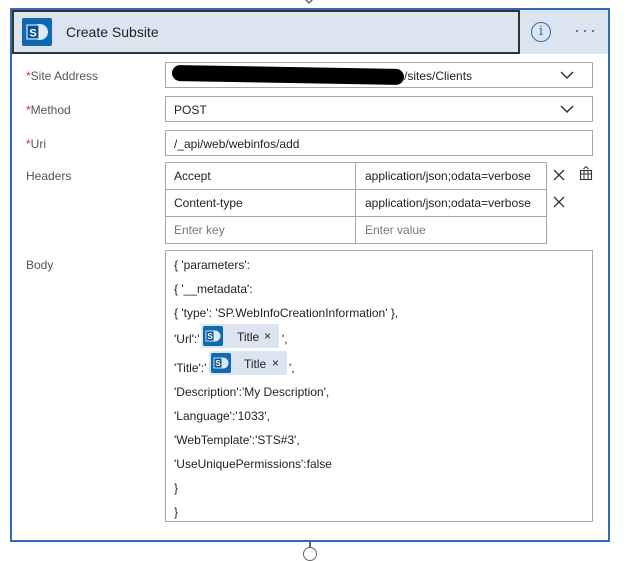 This screenshot has width=631, height=561. What do you see at coordinates (310, 554) in the screenshot?
I see `add-step-icon` at bounding box center [310, 554].